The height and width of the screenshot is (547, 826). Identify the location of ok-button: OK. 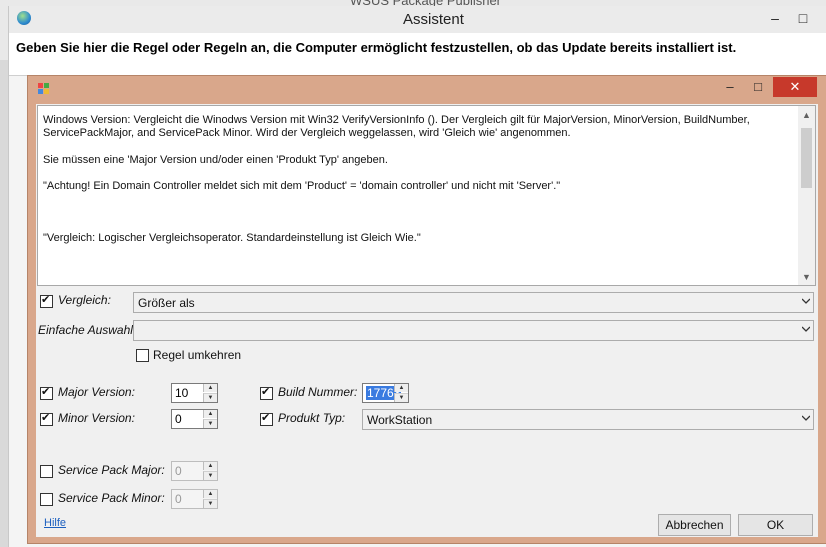
(775, 525).